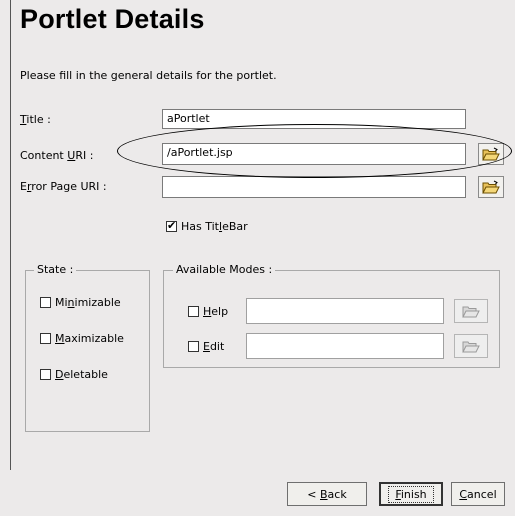  I want to click on title-label: Title :, so click(35, 119).